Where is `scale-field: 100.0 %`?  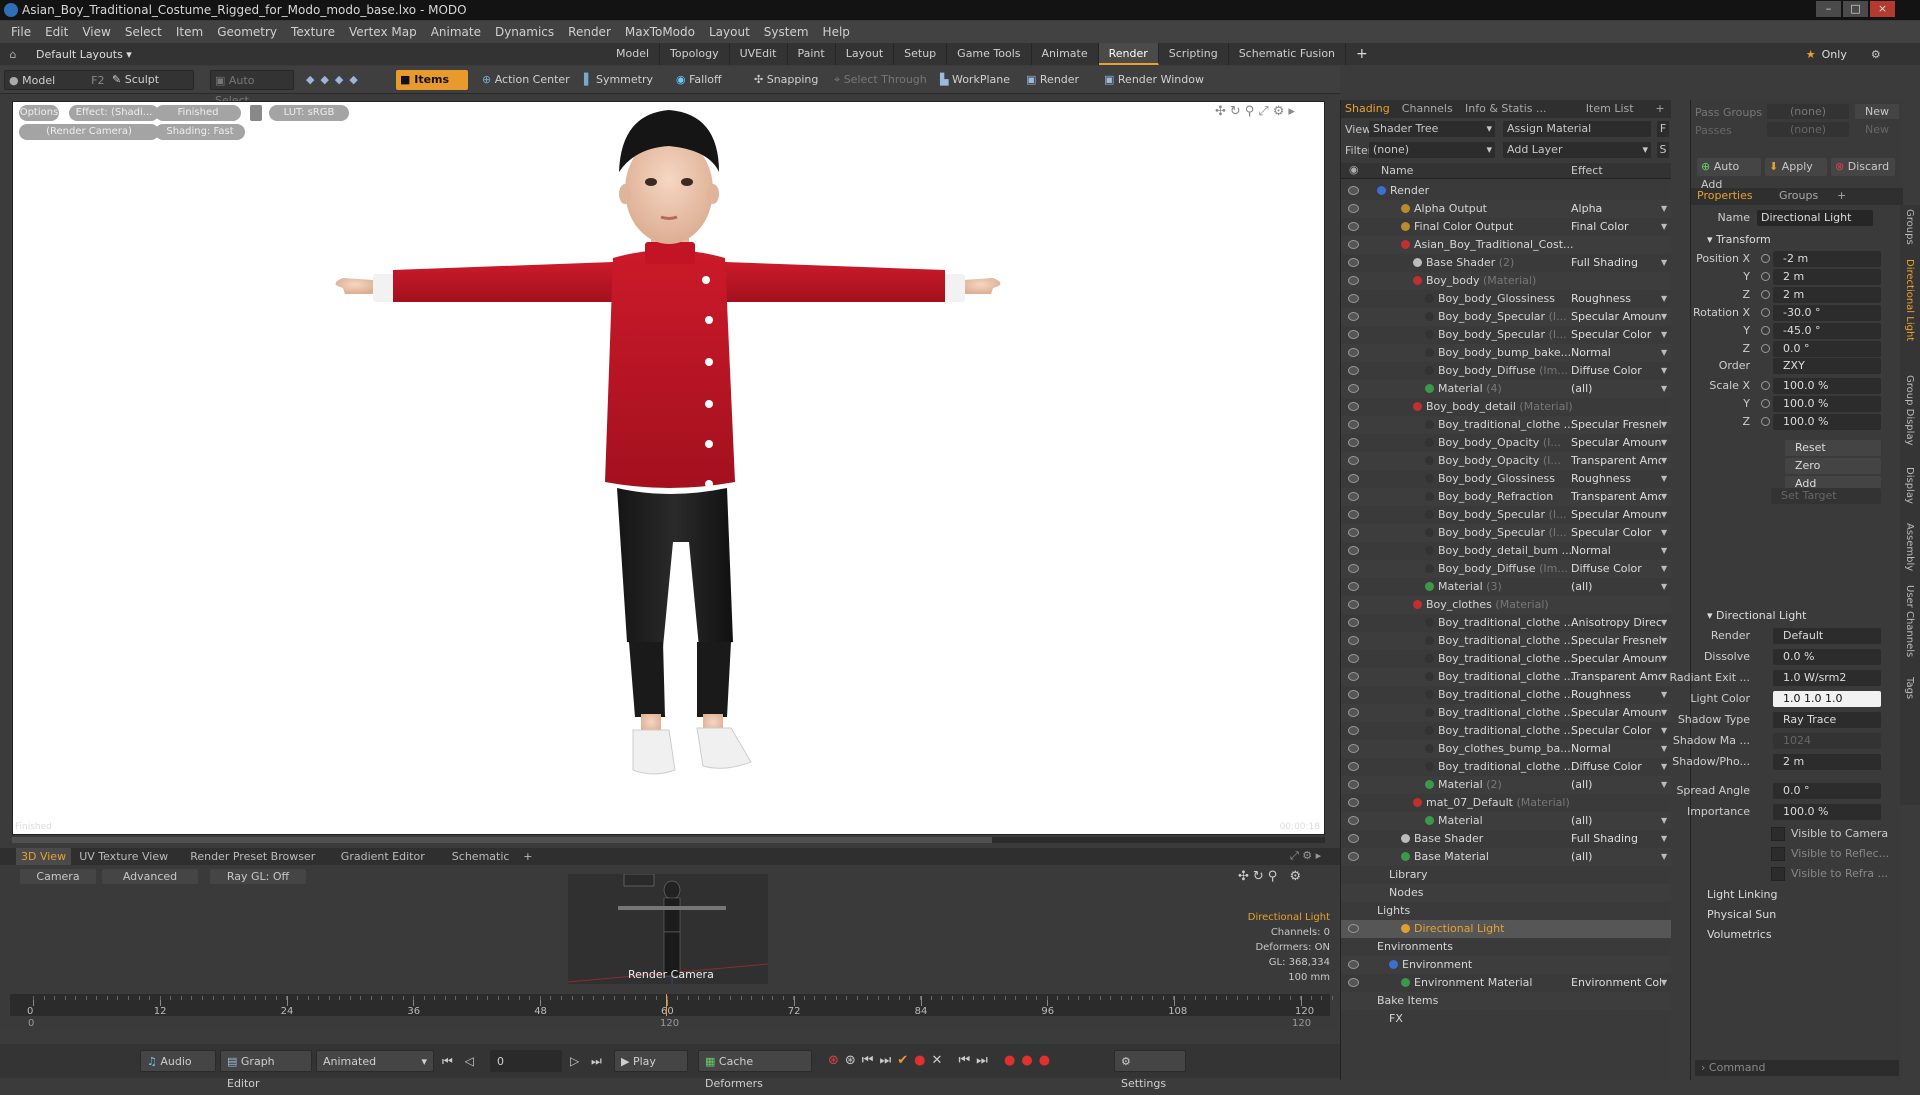 scale-field: 100.0 % is located at coordinates (1827, 422).